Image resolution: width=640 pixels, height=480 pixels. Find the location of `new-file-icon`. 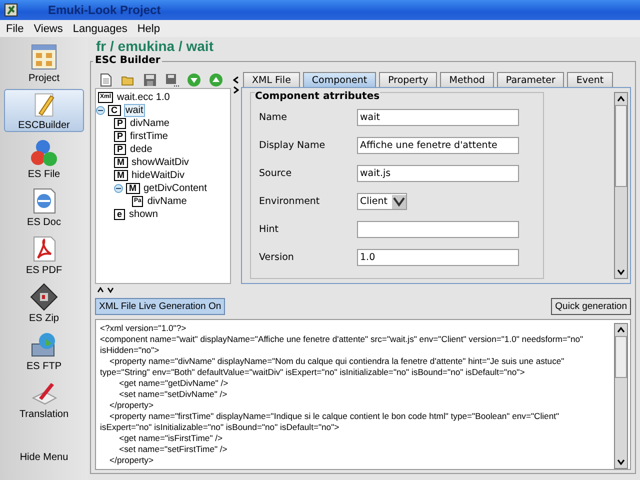

new-file-icon is located at coordinates (106, 80).